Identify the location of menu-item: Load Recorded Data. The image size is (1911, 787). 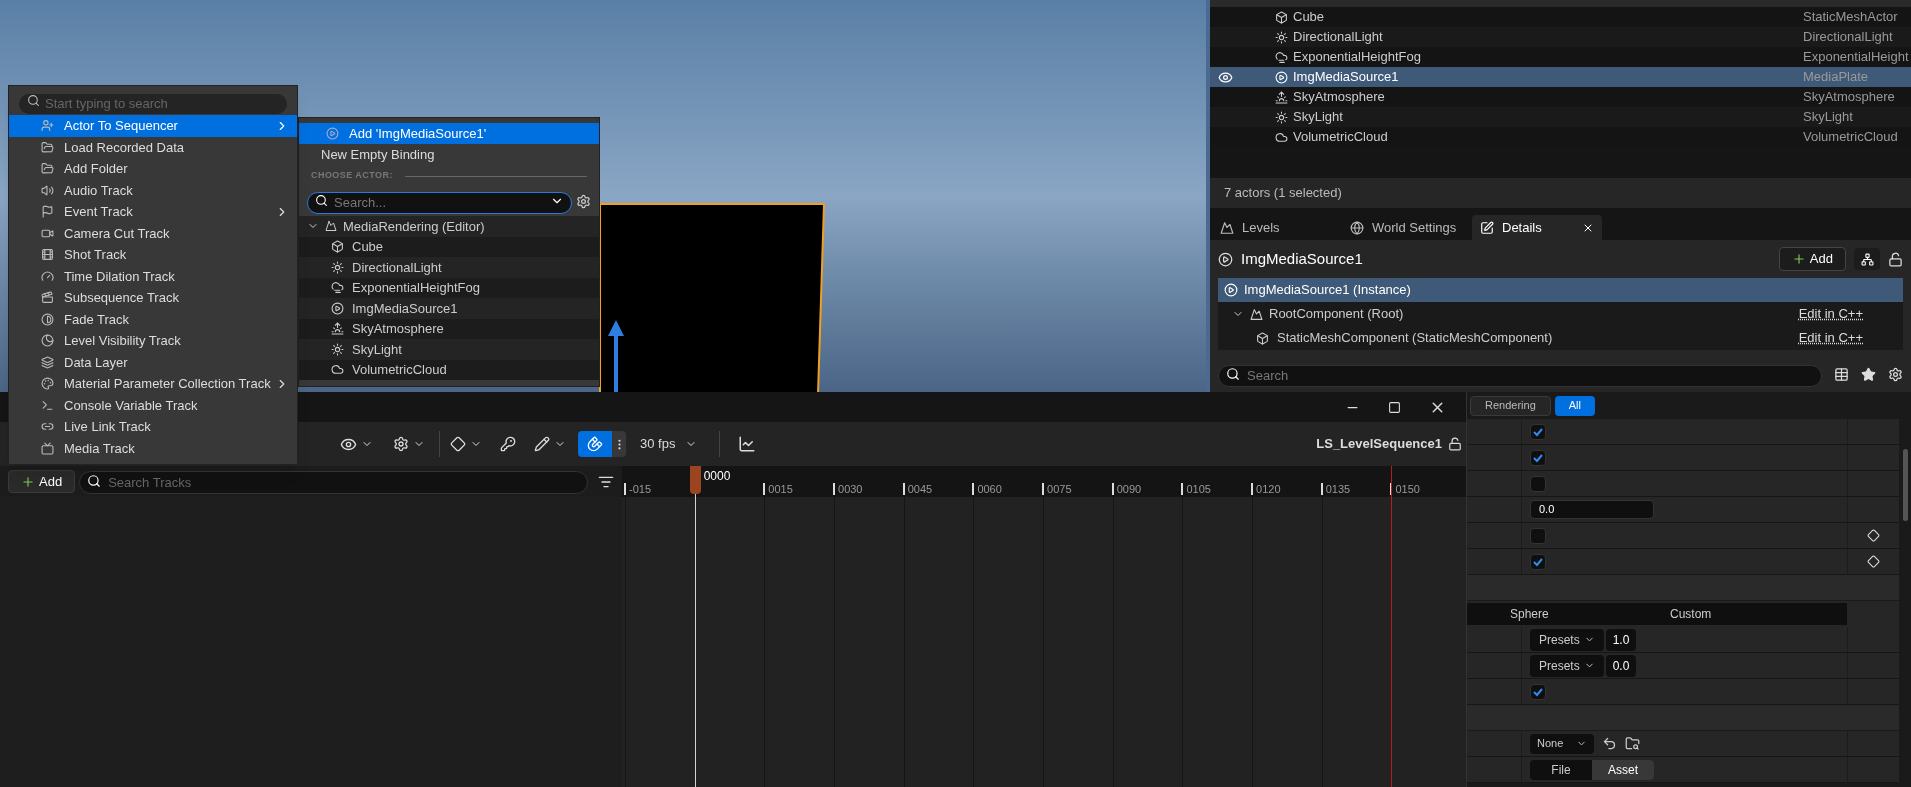
(153, 147).